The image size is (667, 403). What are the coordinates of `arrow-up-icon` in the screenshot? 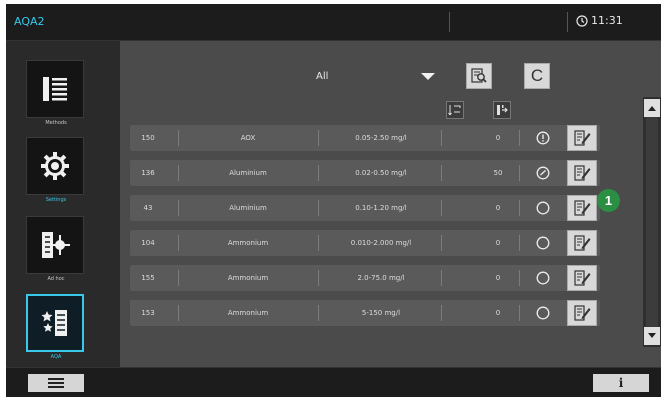 It's located at (652, 108).